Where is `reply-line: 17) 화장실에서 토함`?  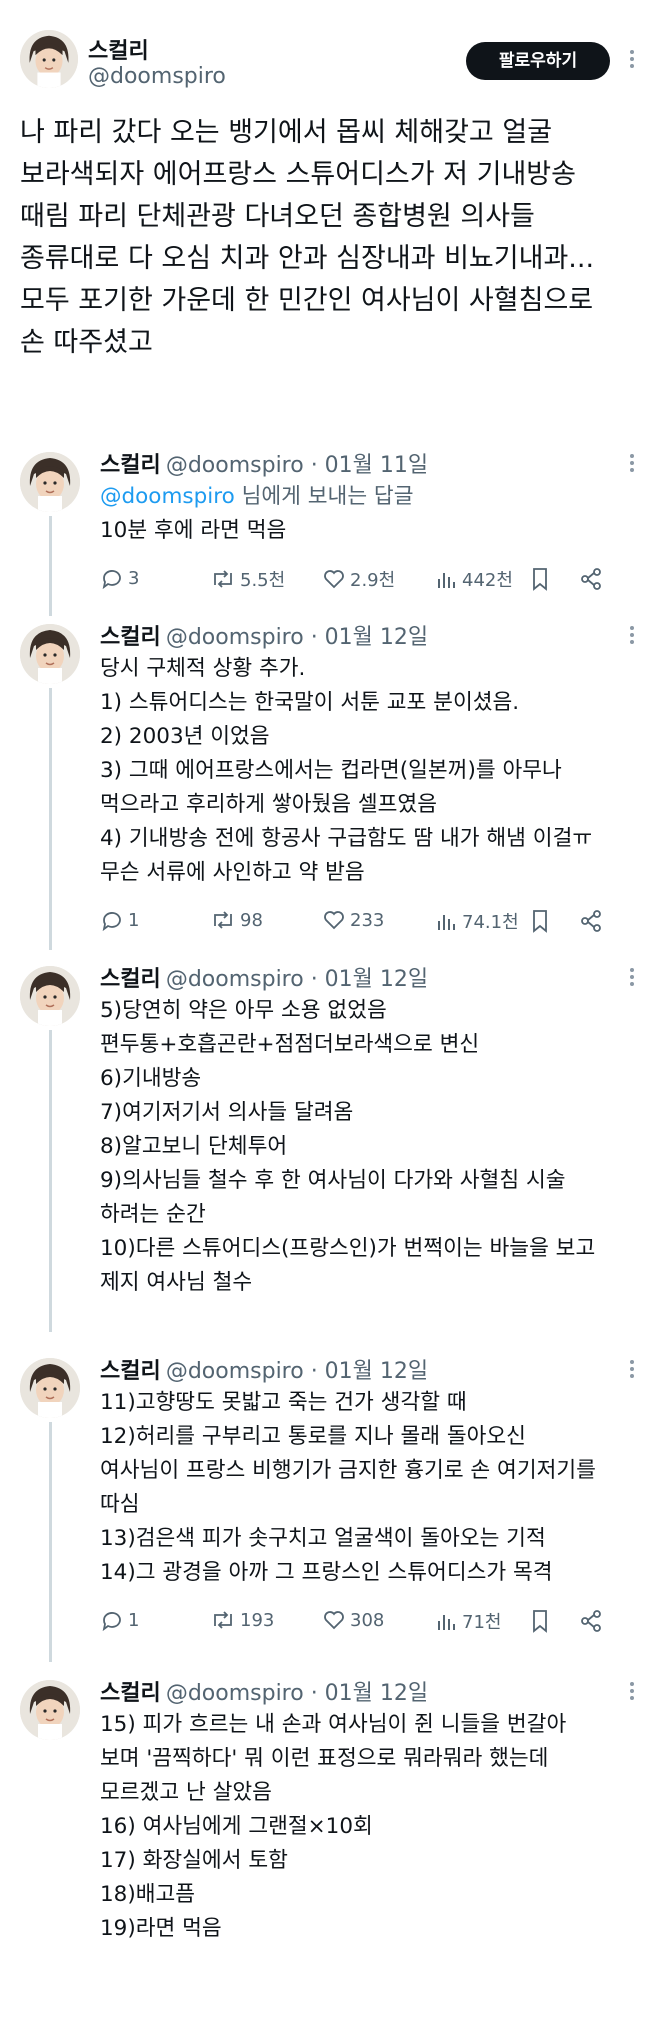
reply-line: 17) 화장실에서 토함 is located at coordinates (194, 1860).